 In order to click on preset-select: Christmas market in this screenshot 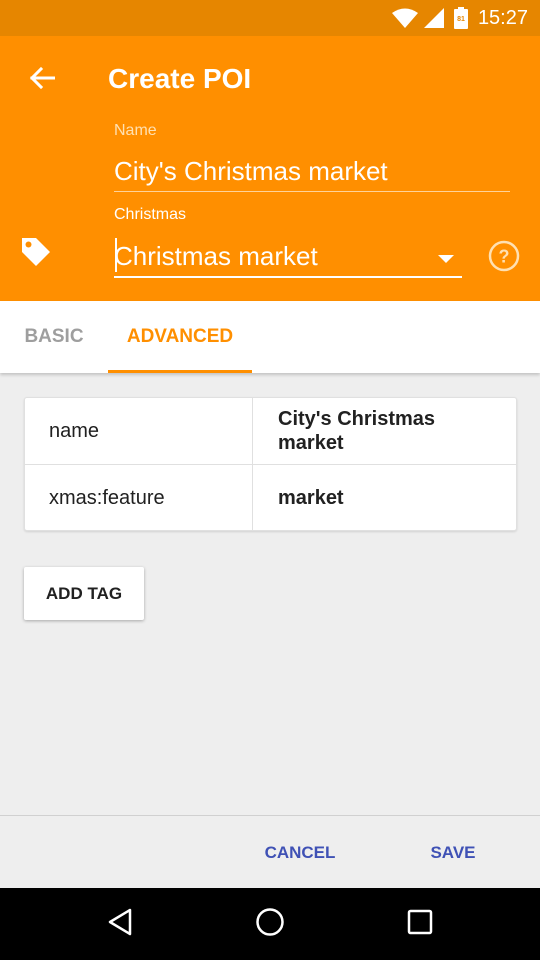, I will do `click(288, 257)`.